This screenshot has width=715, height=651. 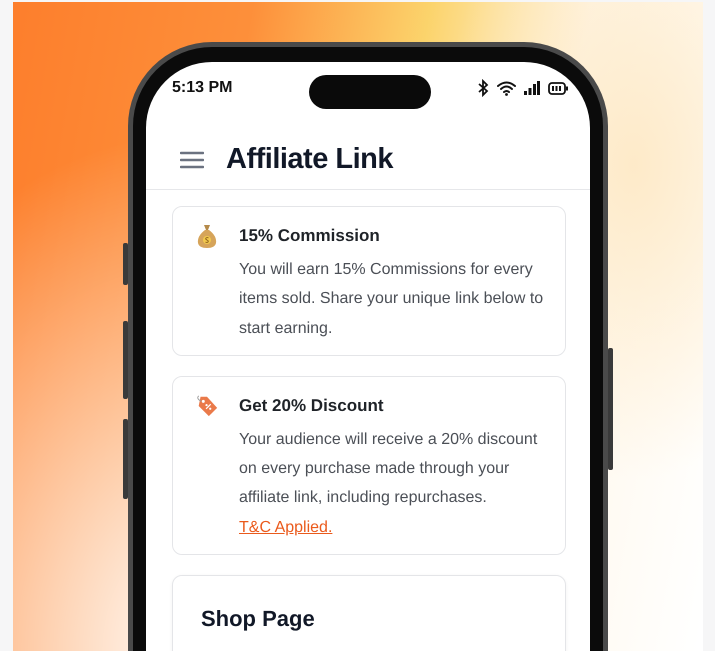 I want to click on wifi-icon, so click(x=506, y=88).